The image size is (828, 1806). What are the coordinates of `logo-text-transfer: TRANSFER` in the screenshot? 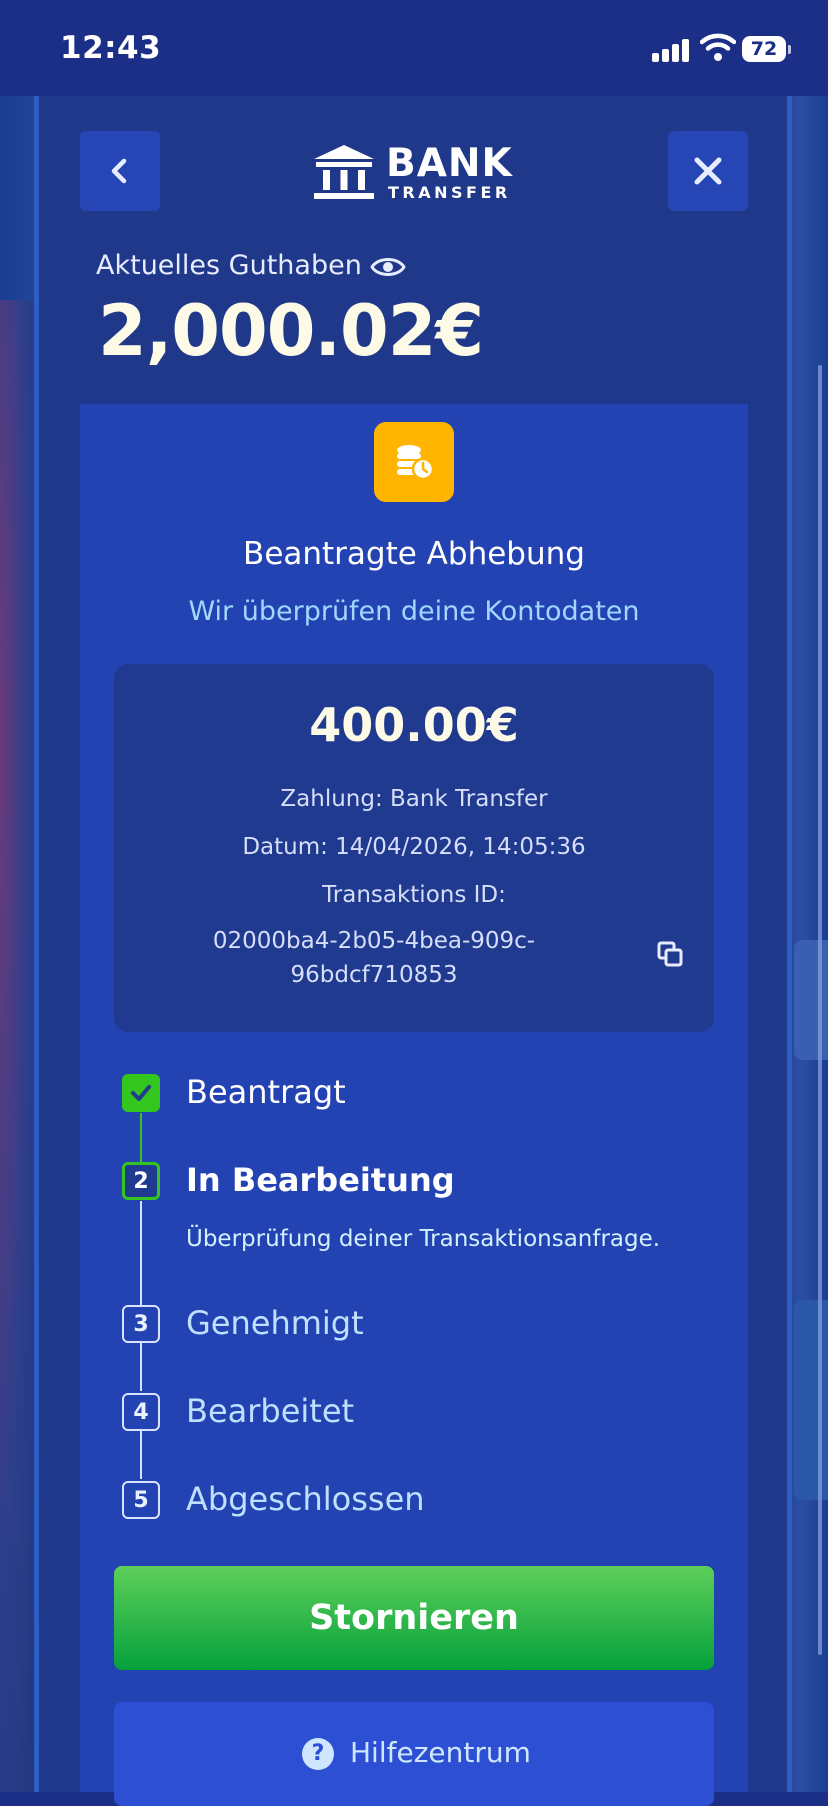 It's located at (449, 192).